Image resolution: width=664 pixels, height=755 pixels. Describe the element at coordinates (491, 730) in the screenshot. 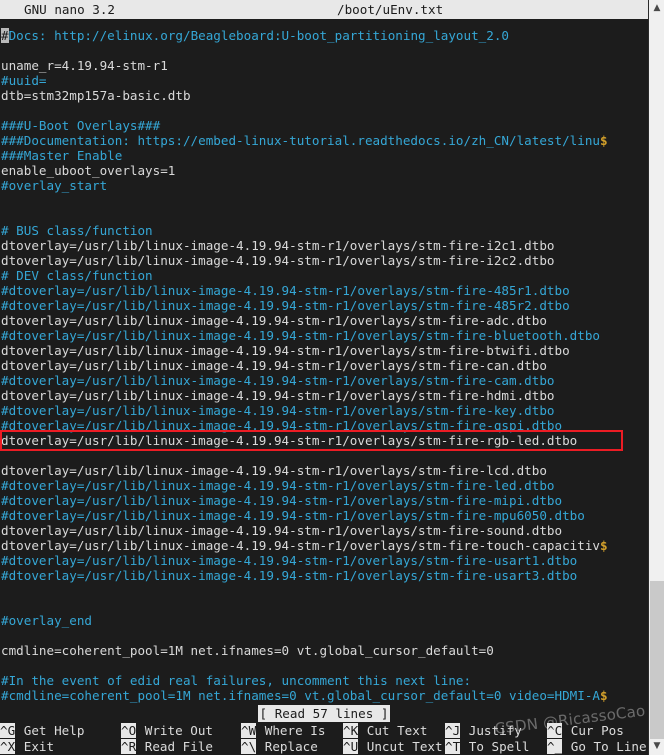

I see `shortcut-label: Justify` at that location.